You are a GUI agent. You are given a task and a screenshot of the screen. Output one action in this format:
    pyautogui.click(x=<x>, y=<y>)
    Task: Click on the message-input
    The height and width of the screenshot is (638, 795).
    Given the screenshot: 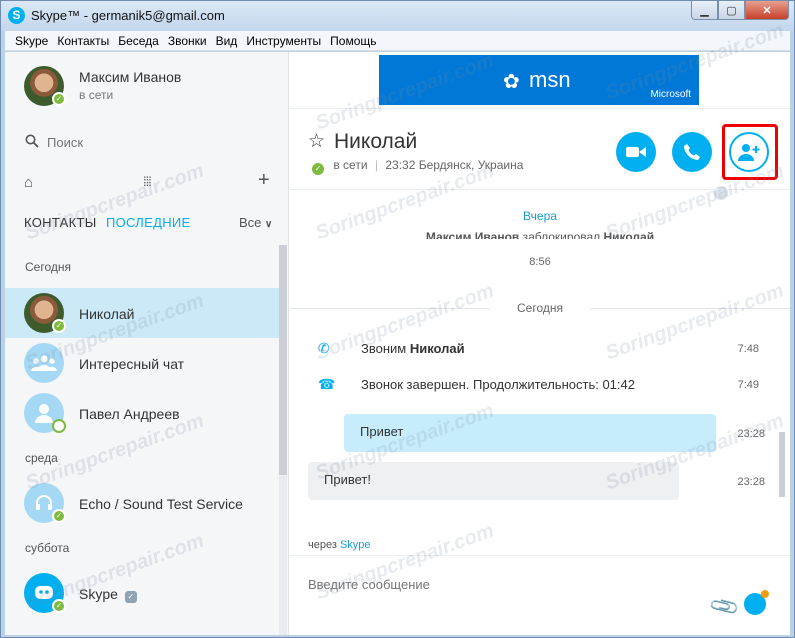 What is the action you would take?
    pyautogui.click(x=498, y=584)
    